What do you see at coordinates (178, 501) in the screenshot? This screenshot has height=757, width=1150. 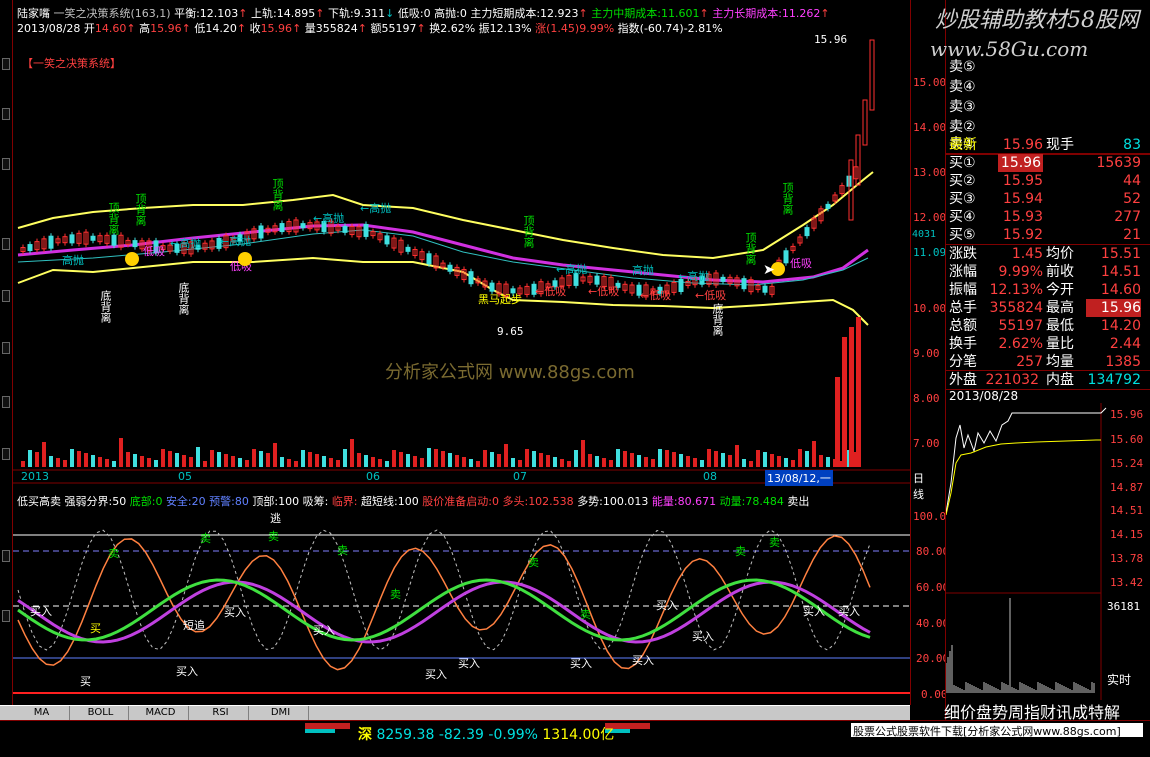 I see `safe-label: 安全:` at bounding box center [178, 501].